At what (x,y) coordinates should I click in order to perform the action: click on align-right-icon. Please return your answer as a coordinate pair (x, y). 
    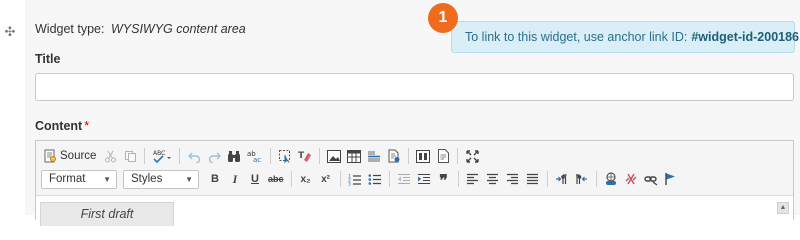
    Looking at the image, I should click on (513, 179).